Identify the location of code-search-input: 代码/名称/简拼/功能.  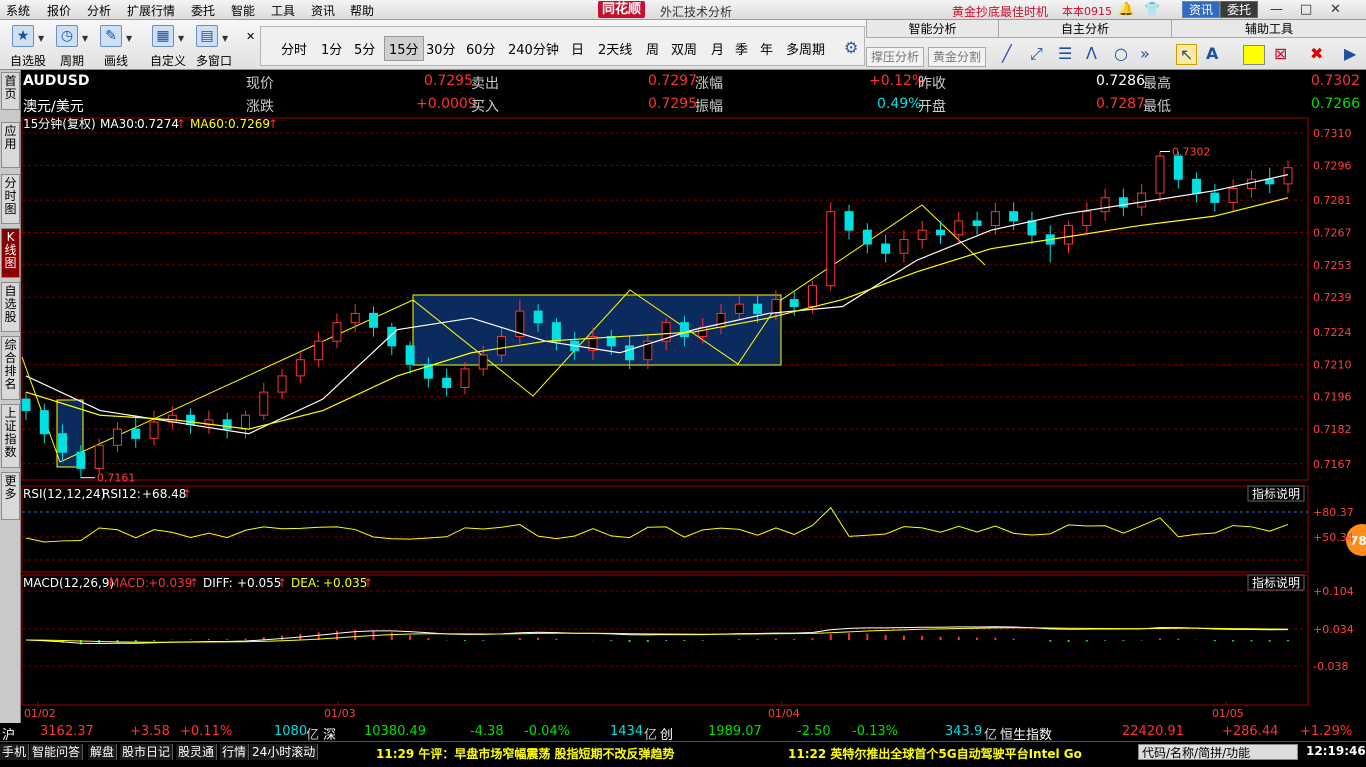
(1218, 752).